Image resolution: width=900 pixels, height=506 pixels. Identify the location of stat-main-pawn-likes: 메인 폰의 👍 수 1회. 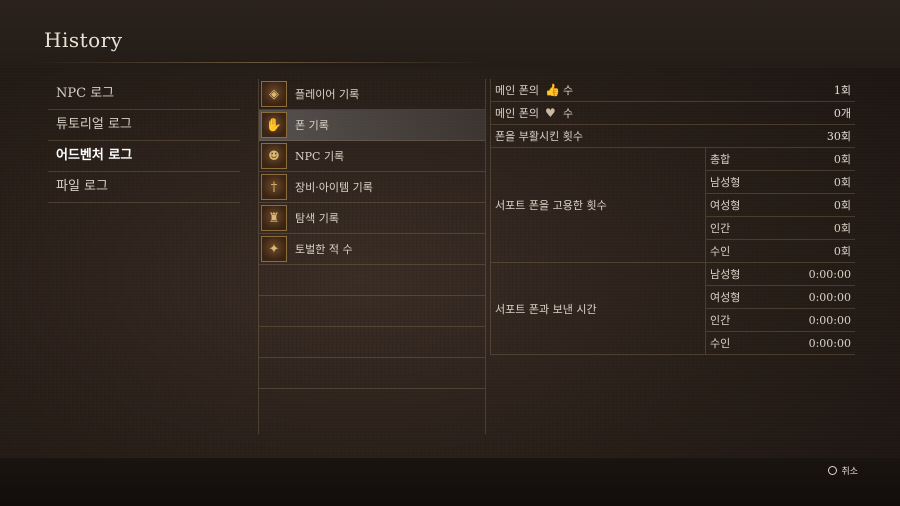
(673, 90).